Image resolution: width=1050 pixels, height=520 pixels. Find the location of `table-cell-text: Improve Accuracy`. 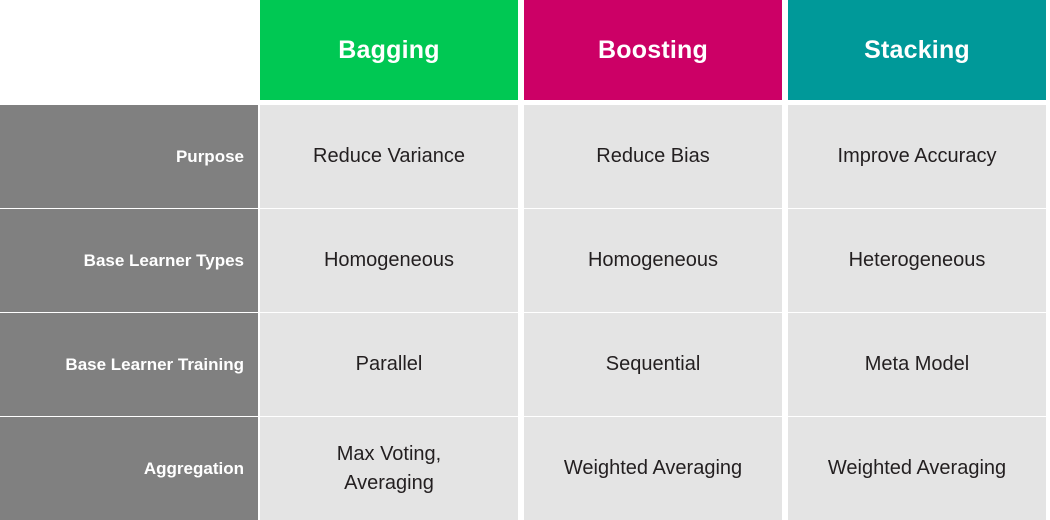

table-cell-text: Improve Accuracy is located at coordinates (917, 156).